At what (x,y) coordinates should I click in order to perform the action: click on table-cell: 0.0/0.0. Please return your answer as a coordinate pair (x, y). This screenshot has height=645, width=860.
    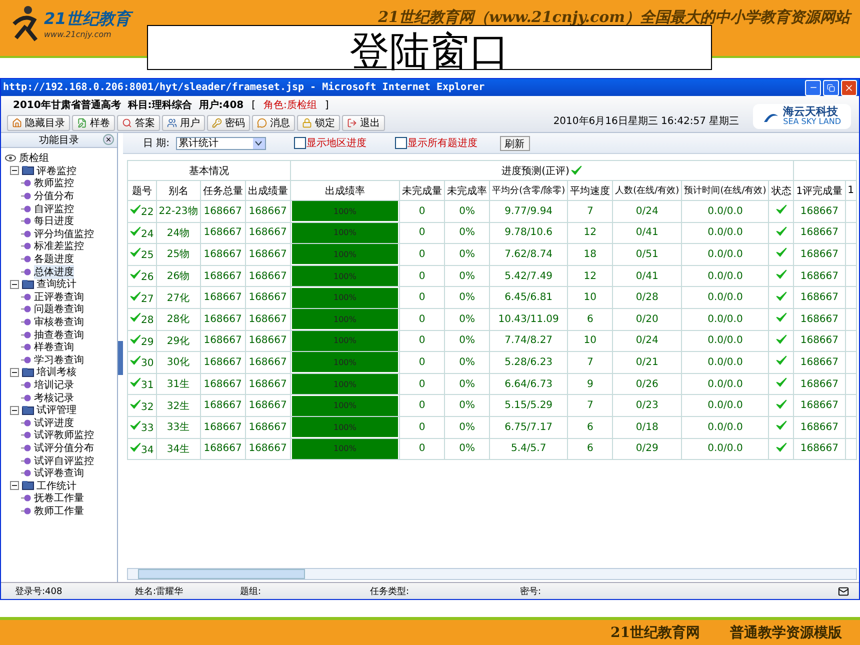
    Looking at the image, I should click on (725, 384).